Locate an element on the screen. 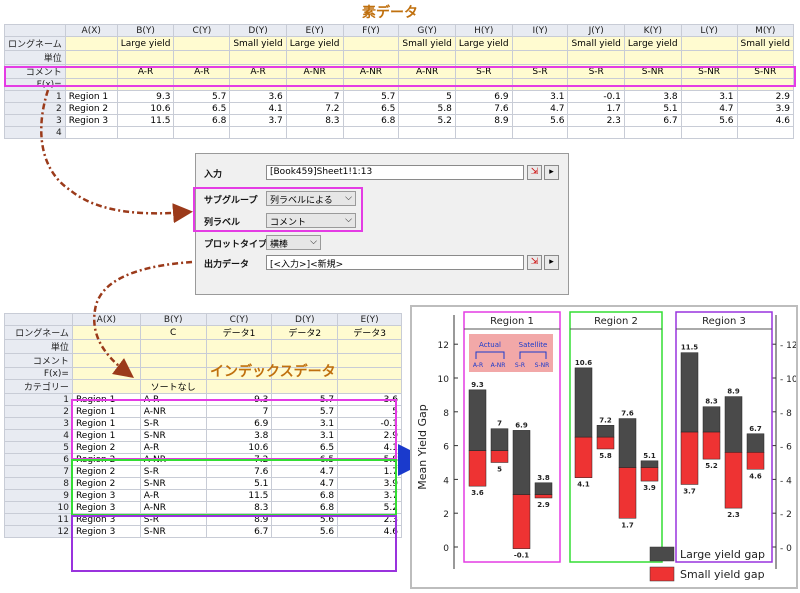 The image size is (800, 593). data-label-top: 8.3 is located at coordinates (711, 402).